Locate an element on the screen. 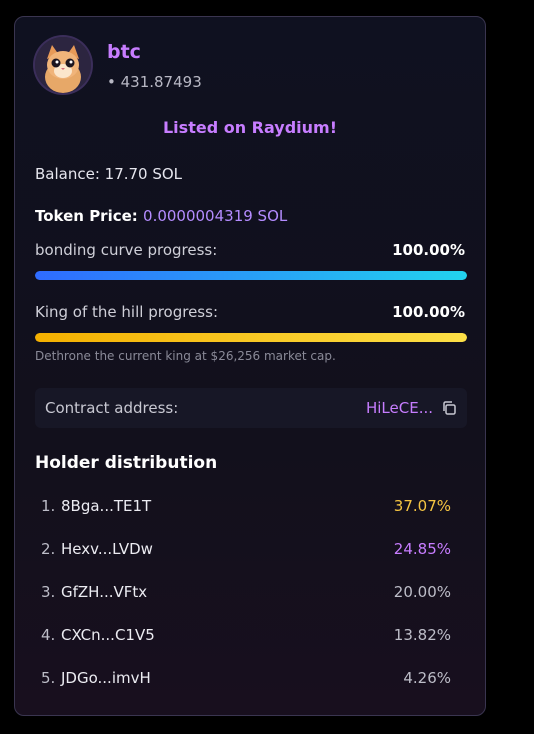 This screenshot has height=734, width=534. holder-address: JDGo...imvH is located at coordinates (106, 678).